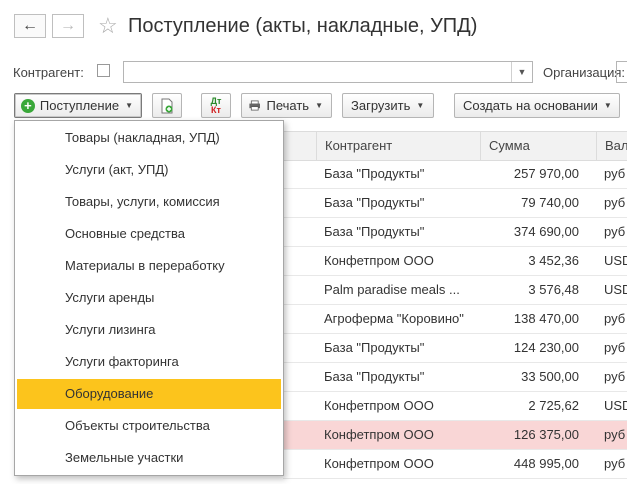  I want to click on back-button: ←, so click(30, 26).